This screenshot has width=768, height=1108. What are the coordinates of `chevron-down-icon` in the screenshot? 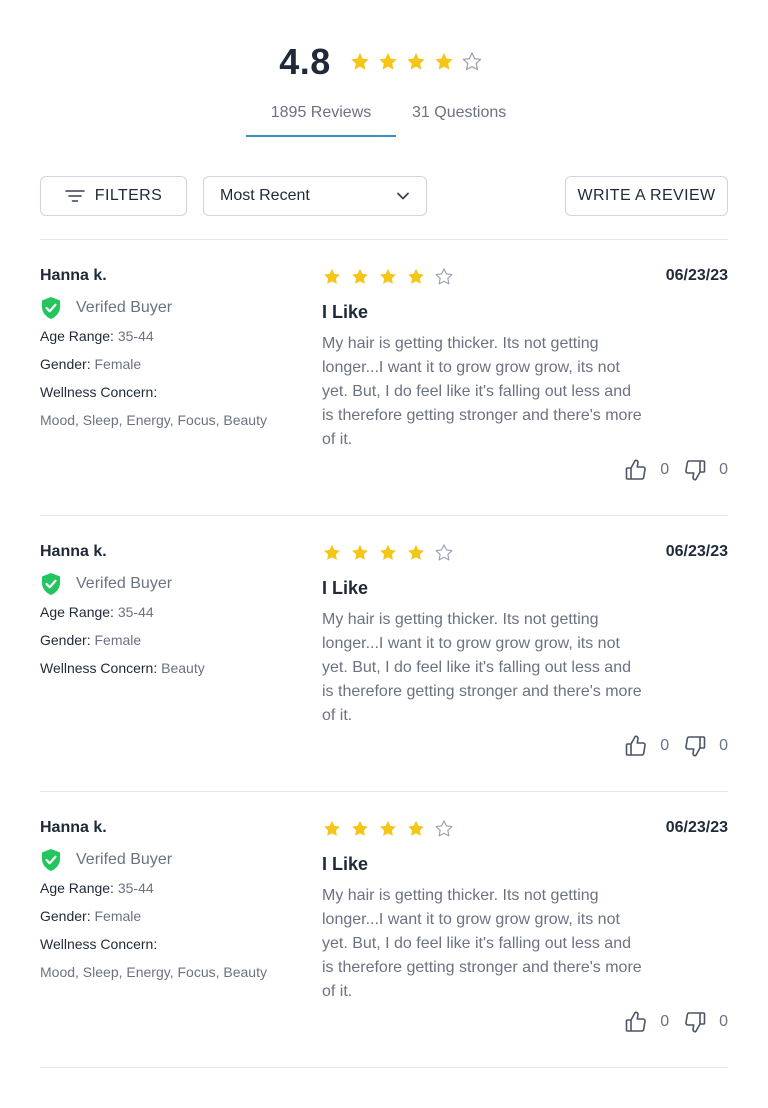 It's located at (403, 196).